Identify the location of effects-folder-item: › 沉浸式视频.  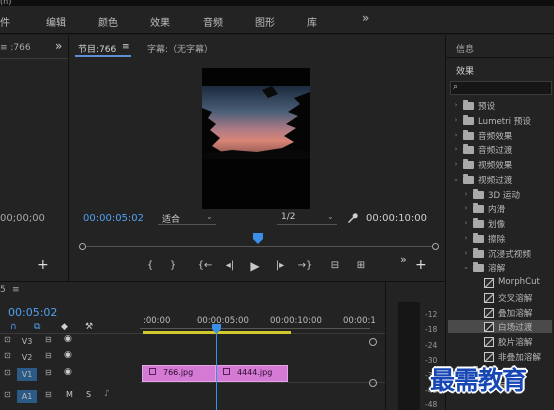
(500, 253).